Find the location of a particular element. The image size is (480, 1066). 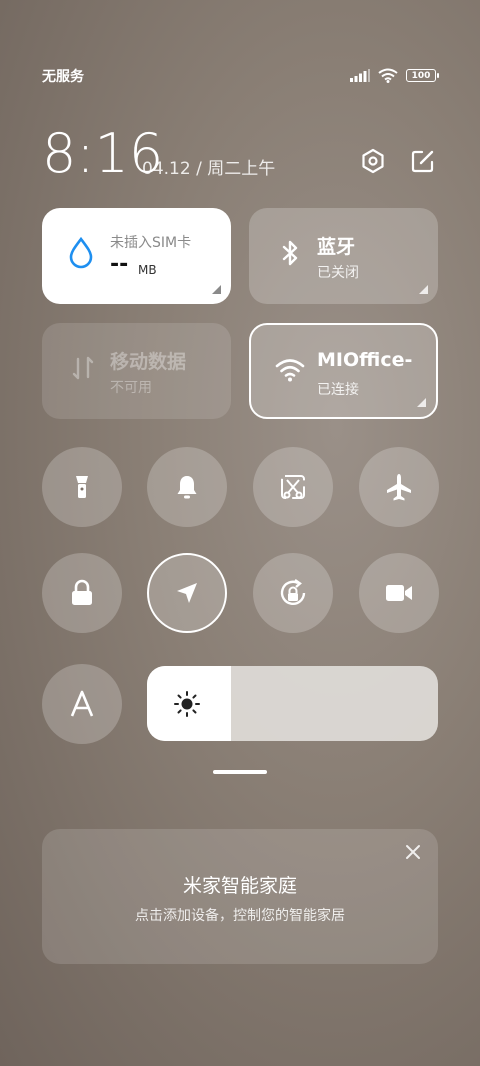

data-usage-title: 未插入SIM卡 is located at coordinates (151, 243).